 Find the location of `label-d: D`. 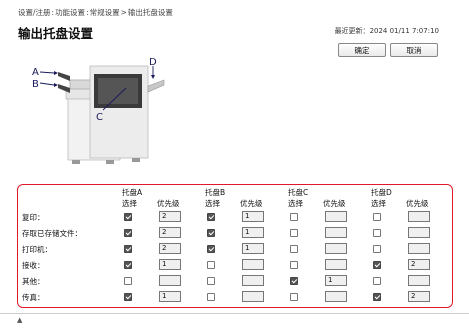

label-d: D is located at coordinates (153, 63).